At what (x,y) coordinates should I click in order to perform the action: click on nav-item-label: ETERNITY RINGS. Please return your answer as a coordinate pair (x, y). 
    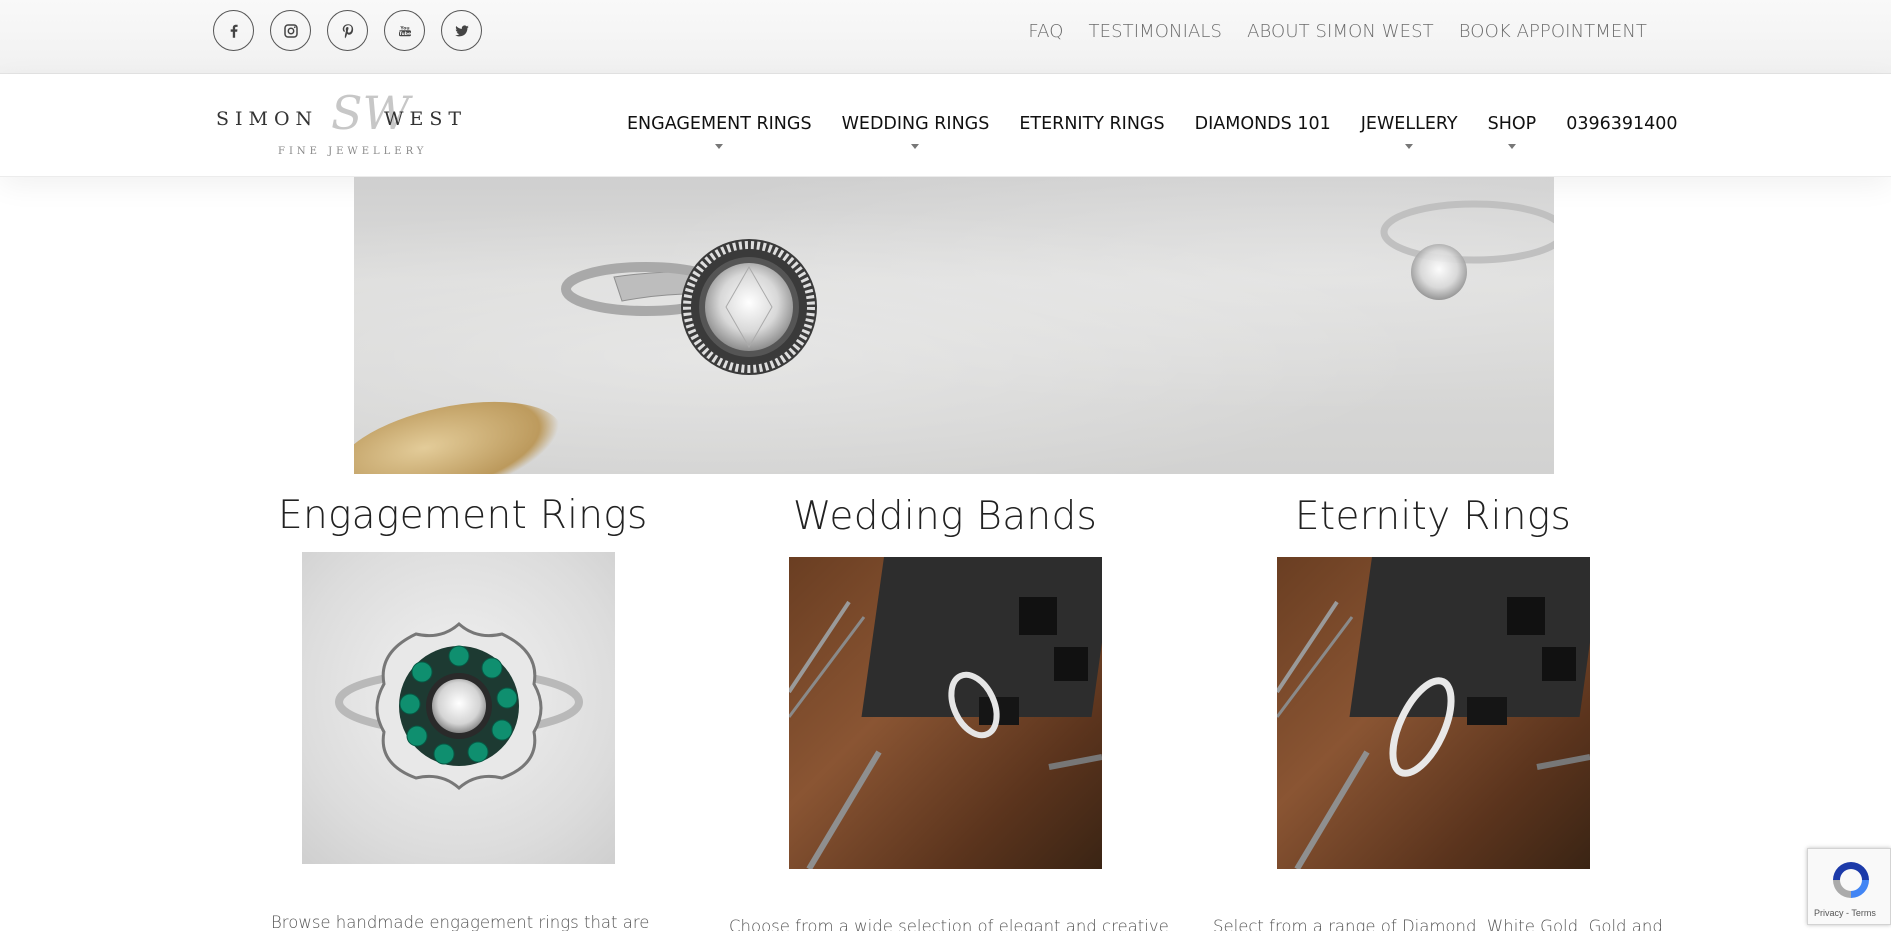
    Looking at the image, I should click on (1092, 124).